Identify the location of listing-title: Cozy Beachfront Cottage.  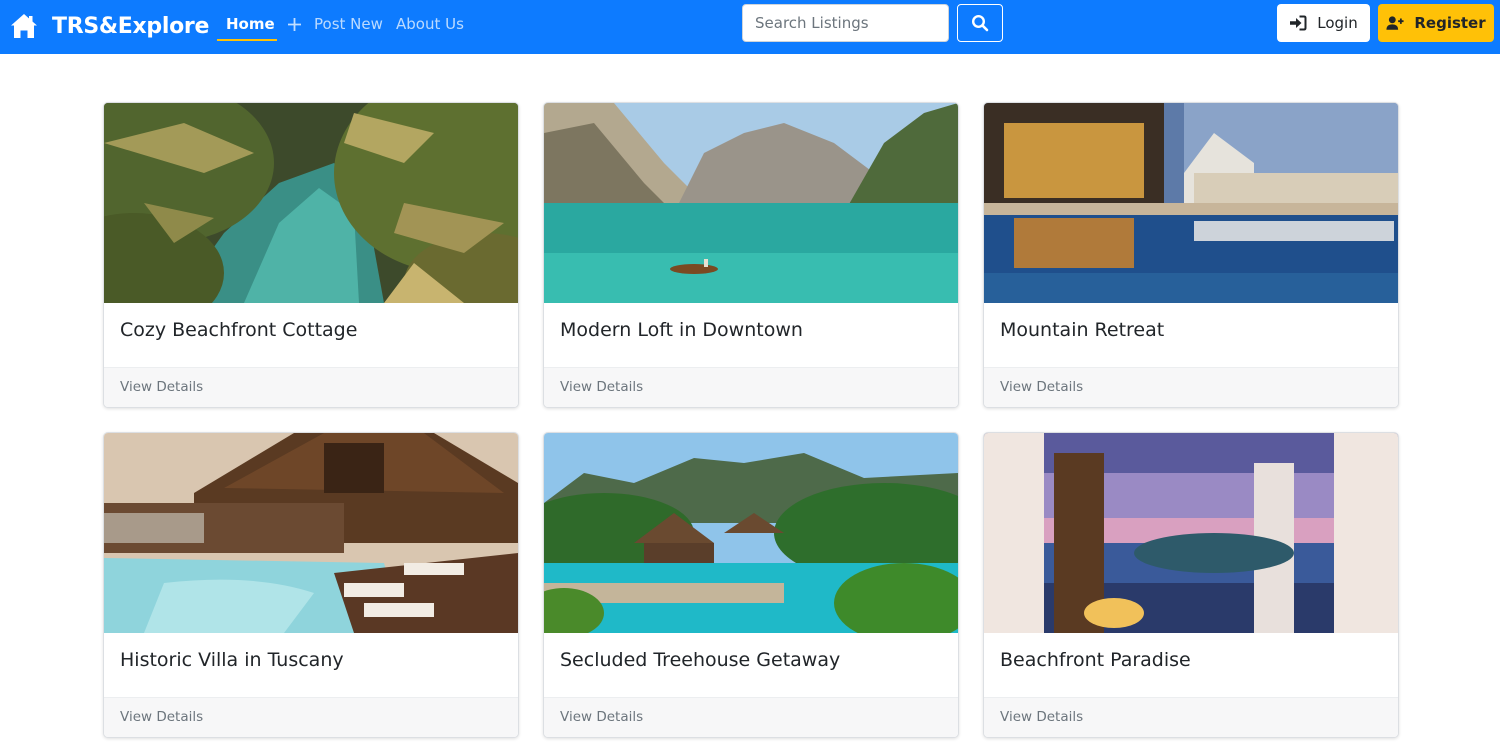
(239, 330).